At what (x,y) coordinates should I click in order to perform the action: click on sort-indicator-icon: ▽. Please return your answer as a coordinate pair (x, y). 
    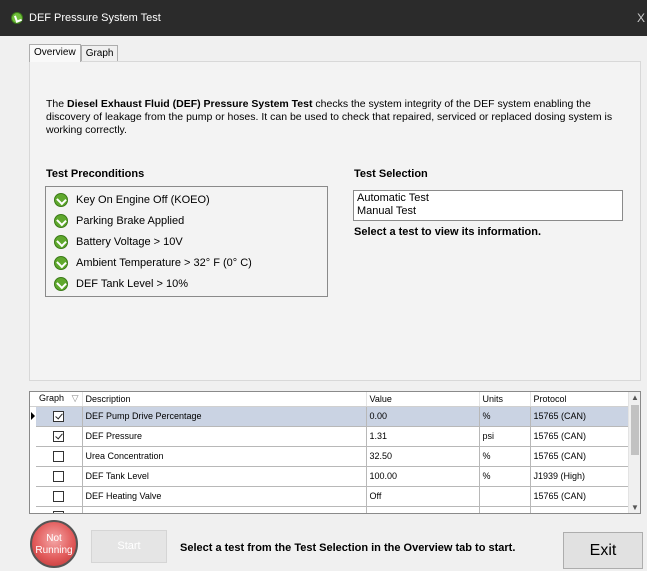
    Looking at the image, I should click on (75, 398).